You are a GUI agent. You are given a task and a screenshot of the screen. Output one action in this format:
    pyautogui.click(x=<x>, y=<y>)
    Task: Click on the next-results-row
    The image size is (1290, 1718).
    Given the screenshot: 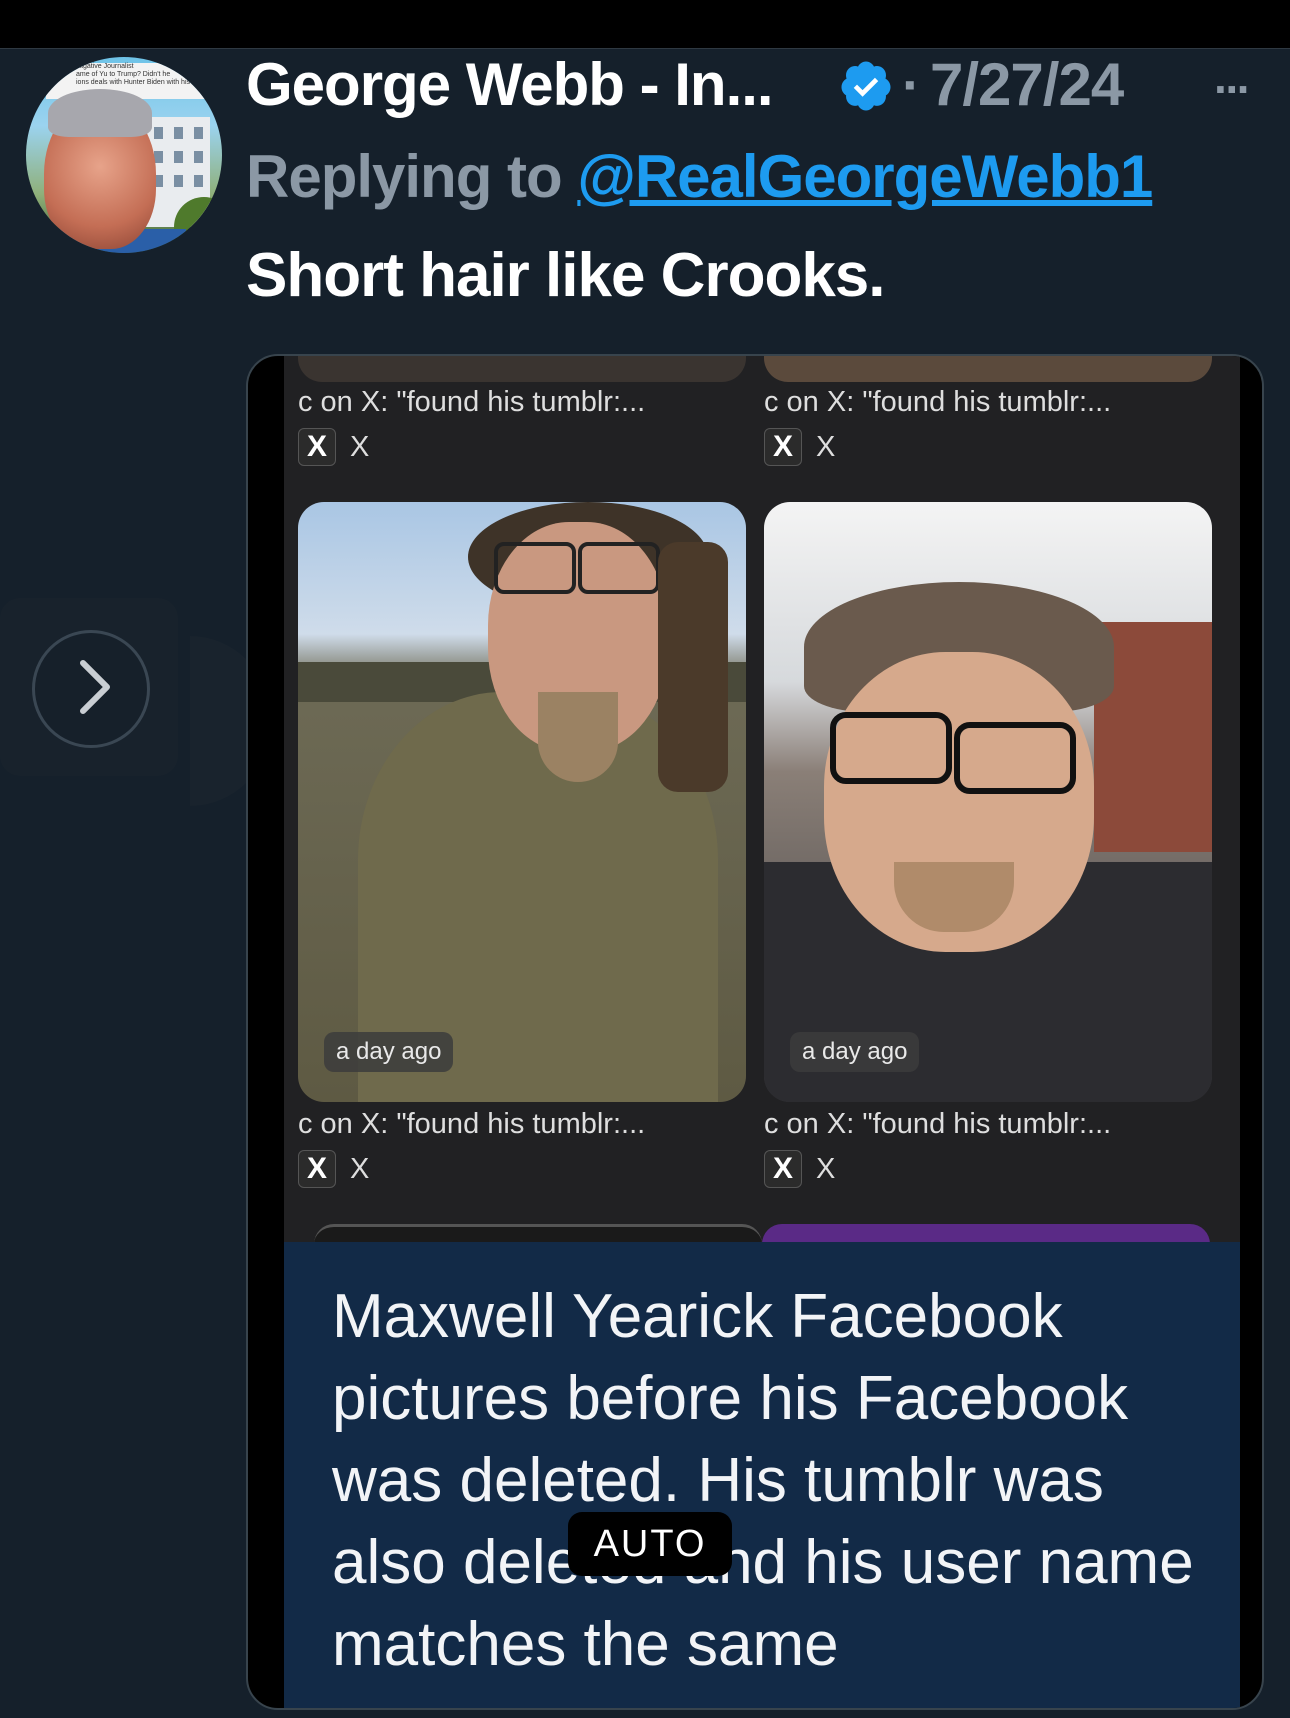 What is the action you would take?
    pyautogui.click(x=762, y=1235)
    